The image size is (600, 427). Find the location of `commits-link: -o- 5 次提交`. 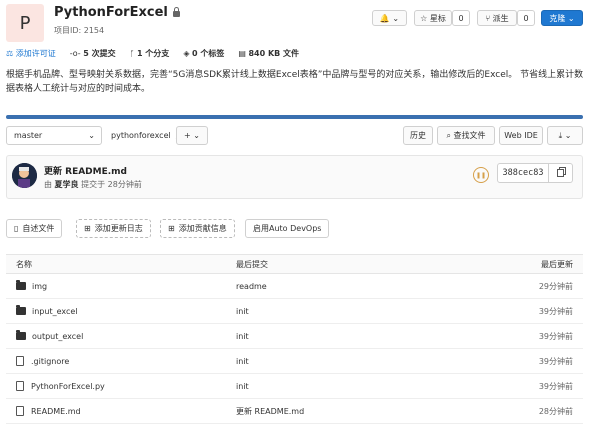

commits-link: -o- 5 次提交 is located at coordinates (93, 53).